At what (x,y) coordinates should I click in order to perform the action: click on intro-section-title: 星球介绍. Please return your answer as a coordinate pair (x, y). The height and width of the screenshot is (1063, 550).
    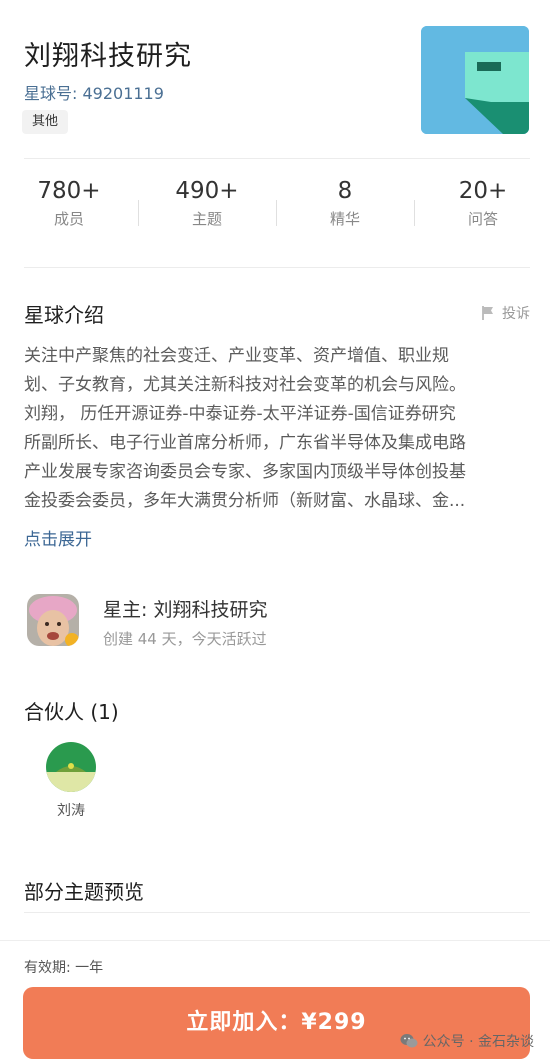
    Looking at the image, I should click on (64, 315).